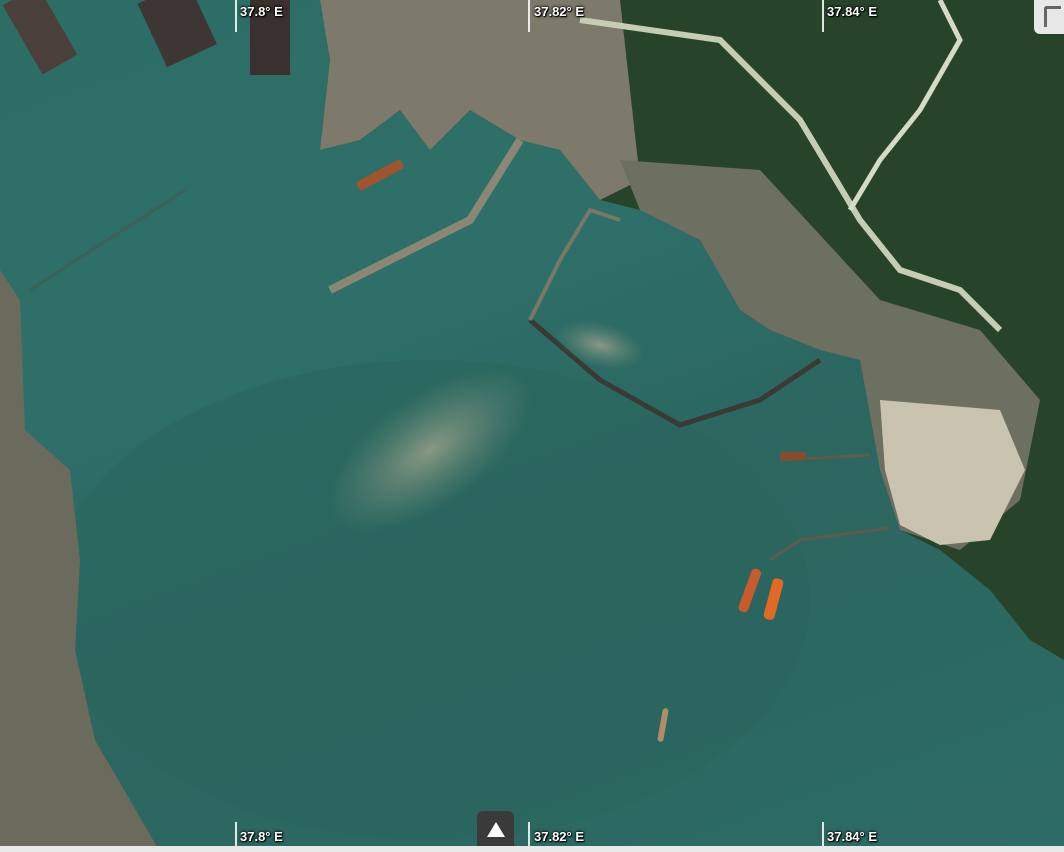  Describe the element at coordinates (426, 215) in the screenshot. I see `quay` at that location.